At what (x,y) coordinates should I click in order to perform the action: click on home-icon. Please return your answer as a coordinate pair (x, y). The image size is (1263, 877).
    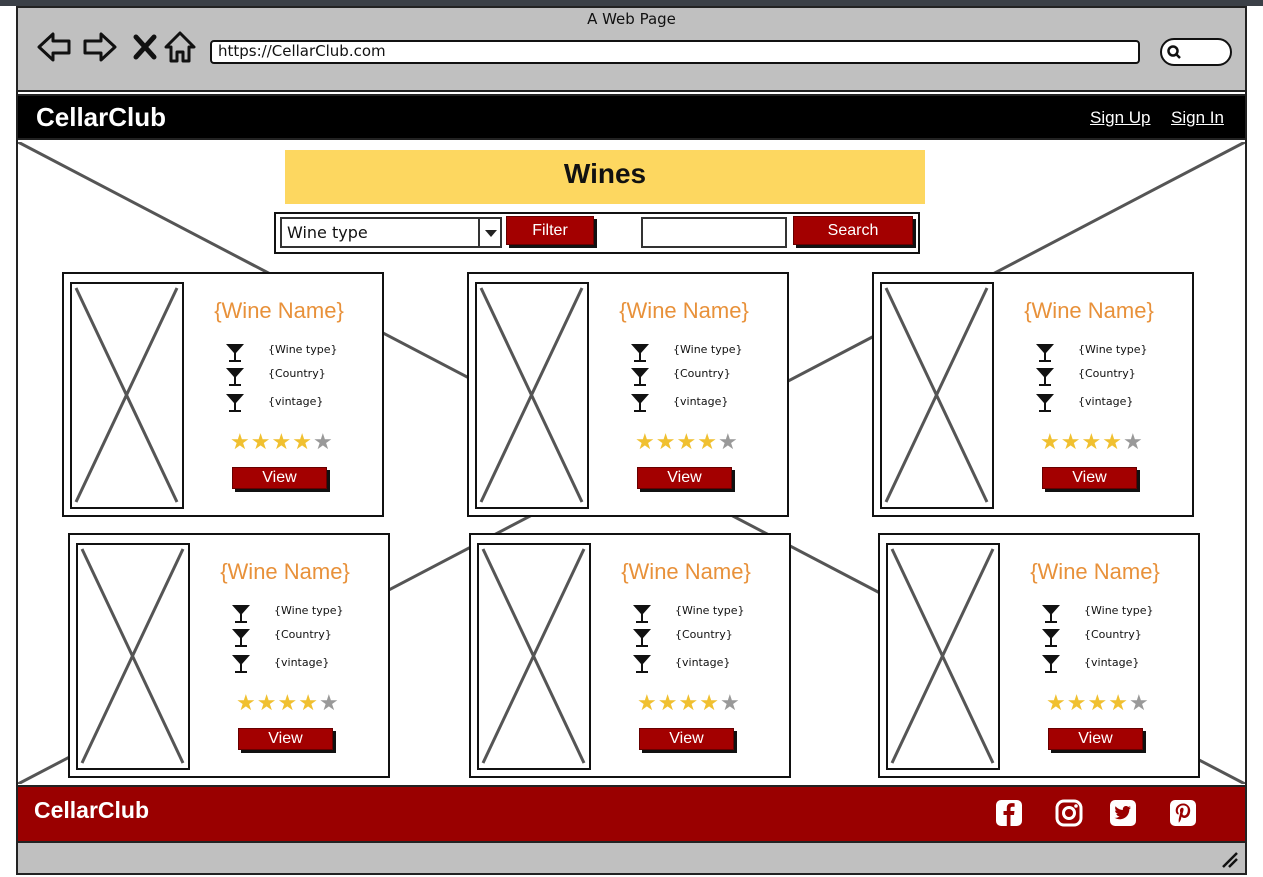
    Looking at the image, I should click on (180, 47).